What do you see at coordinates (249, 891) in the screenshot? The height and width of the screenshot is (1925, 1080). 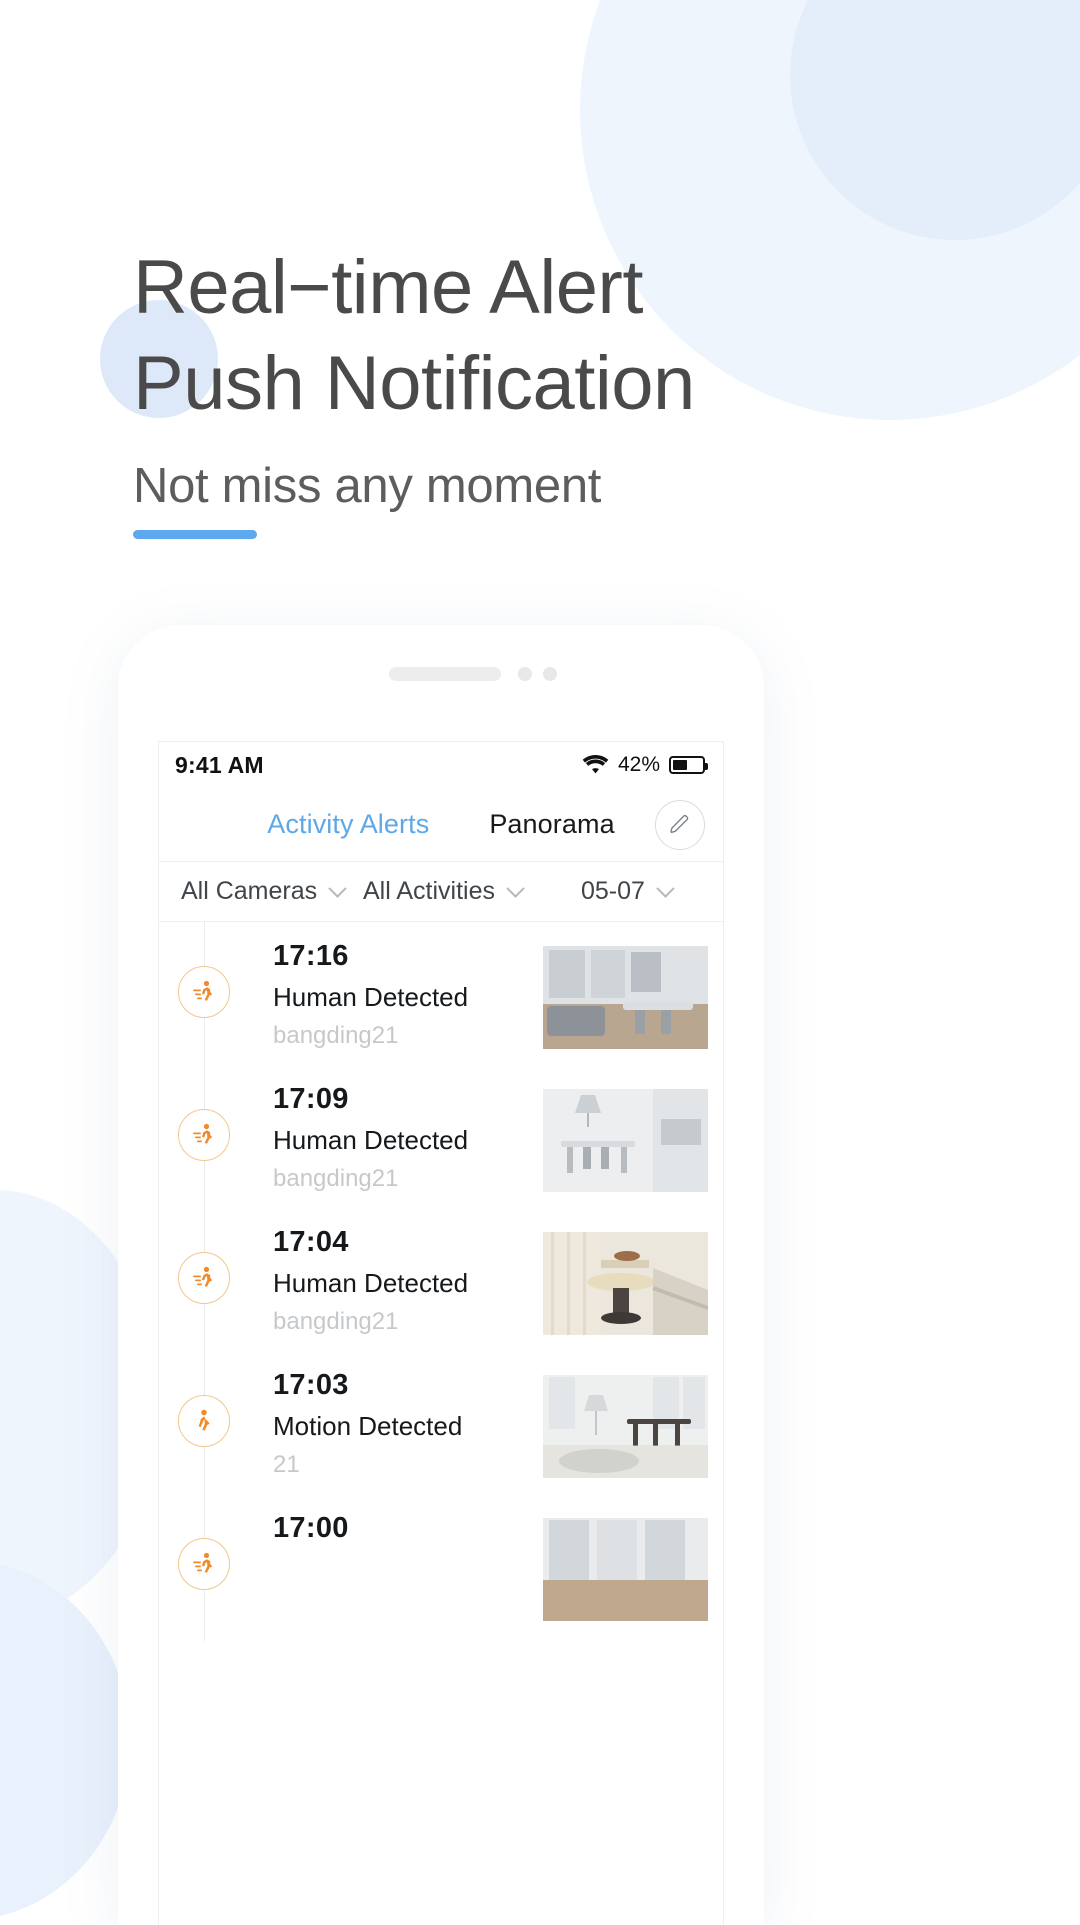 I see `filter-all-cameras-label: All Cameras` at bounding box center [249, 891].